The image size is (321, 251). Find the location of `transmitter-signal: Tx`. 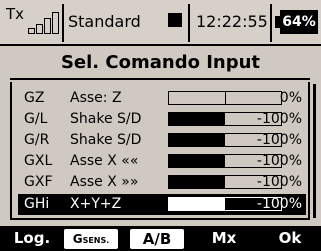

transmitter-signal: Tx is located at coordinates (34, 23).